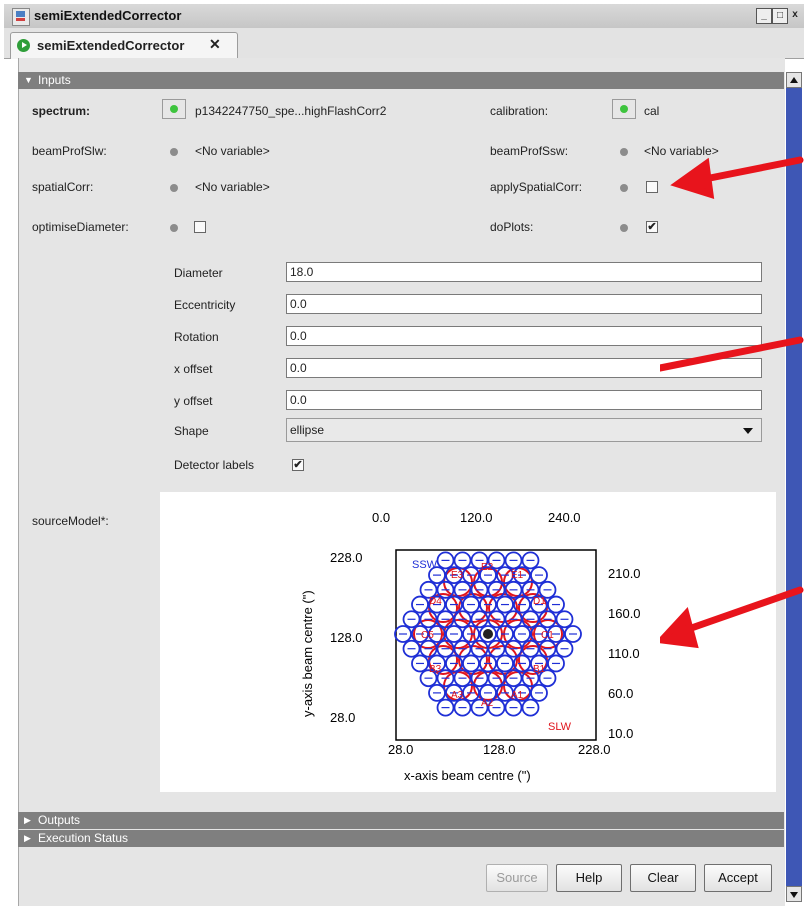 Image resolution: width=806 pixels, height=906 pixels. What do you see at coordinates (196, 337) in the screenshot?
I see `rotation-label: Rotation` at bounding box center [196, 337].